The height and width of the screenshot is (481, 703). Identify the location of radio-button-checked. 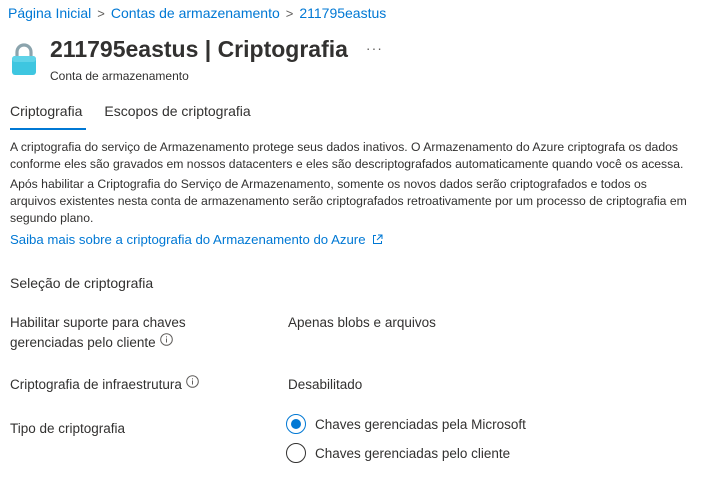
(296, 424).